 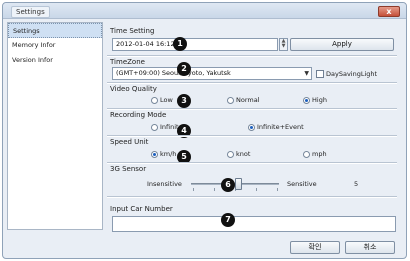 I want to click on timezone-select: (GMT+09:00) Seoul, Kyoto, Yakutsk ▼, so click(x=212, y=73).